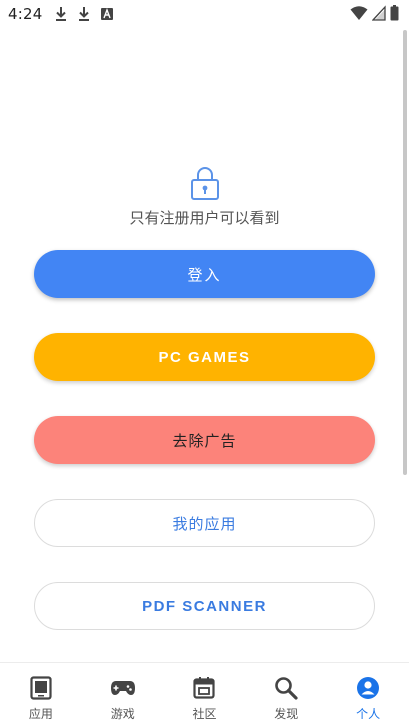  What do you see at coordinates (359, 13) in the screenshot?
I see `wifi-icon` at bounding box center [359, 13].